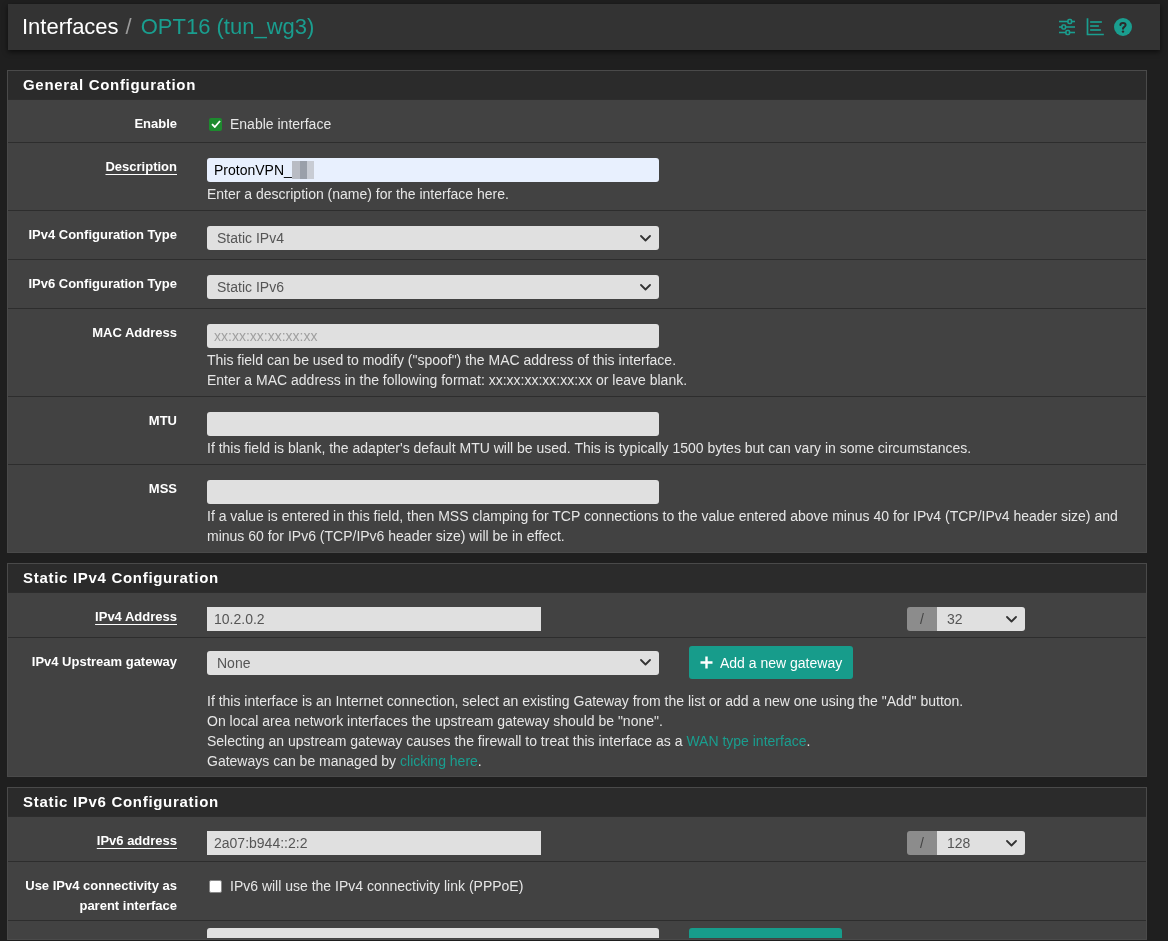  Describe the element at coordinates (1095, 27) in the screenshot. I see `bar-chart-icon` at that location.